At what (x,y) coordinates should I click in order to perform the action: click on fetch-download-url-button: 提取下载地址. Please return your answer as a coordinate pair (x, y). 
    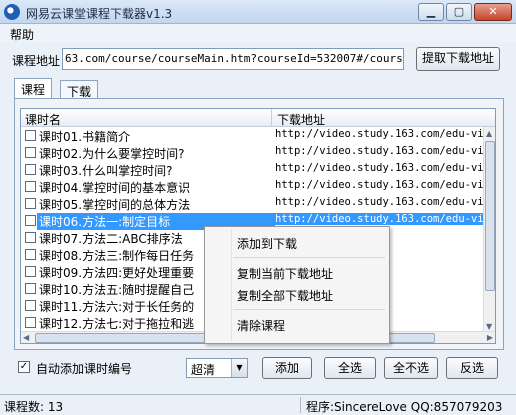
    Looking at the image, I should click on (458, 59).